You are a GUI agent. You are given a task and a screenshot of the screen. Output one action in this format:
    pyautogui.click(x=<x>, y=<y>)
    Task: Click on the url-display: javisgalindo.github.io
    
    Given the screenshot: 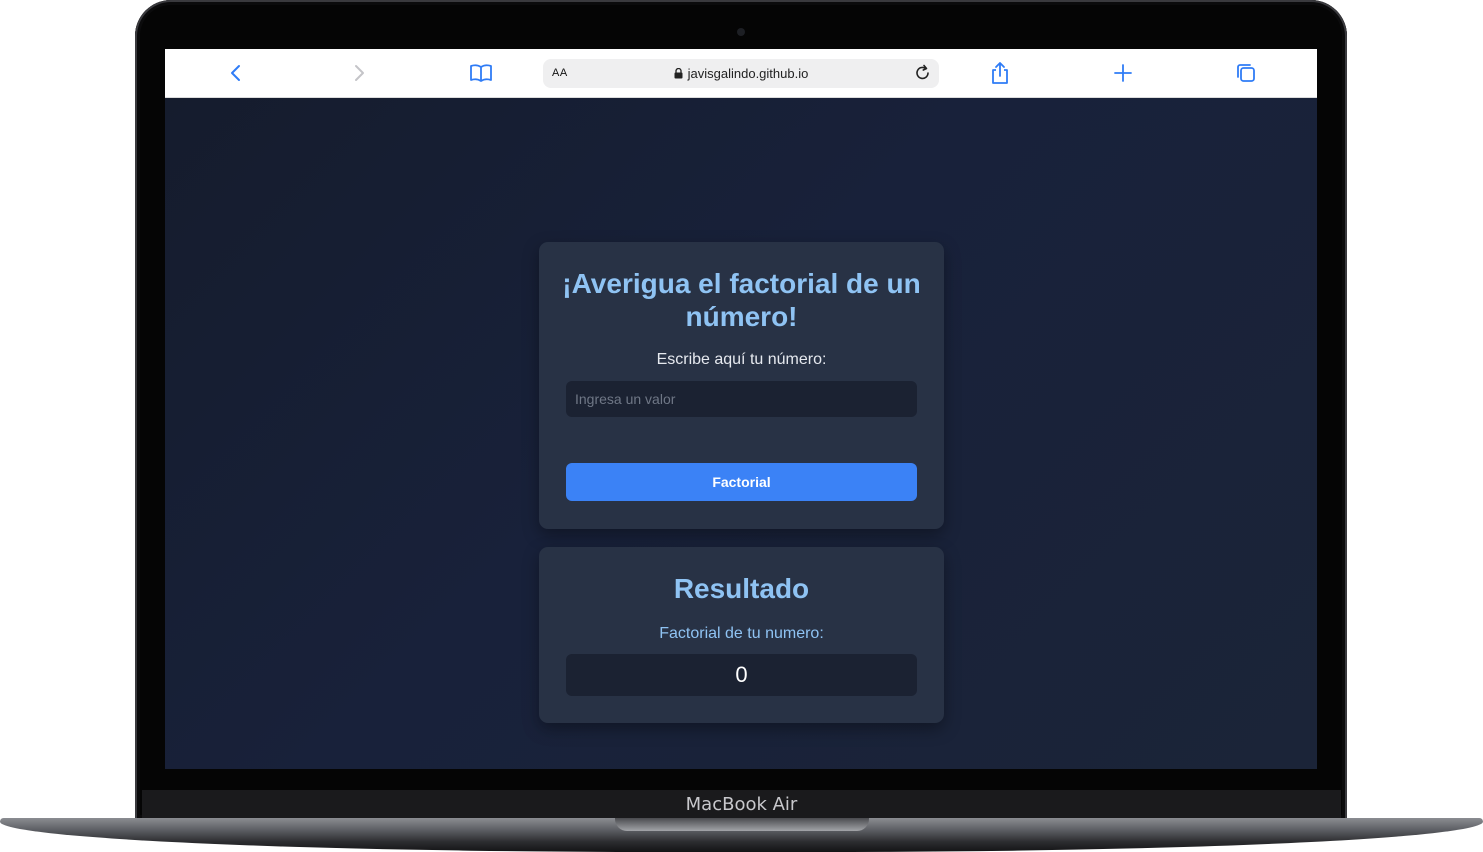 What is the action you would take?
    pyautogui.click(x=741, y=74)
    